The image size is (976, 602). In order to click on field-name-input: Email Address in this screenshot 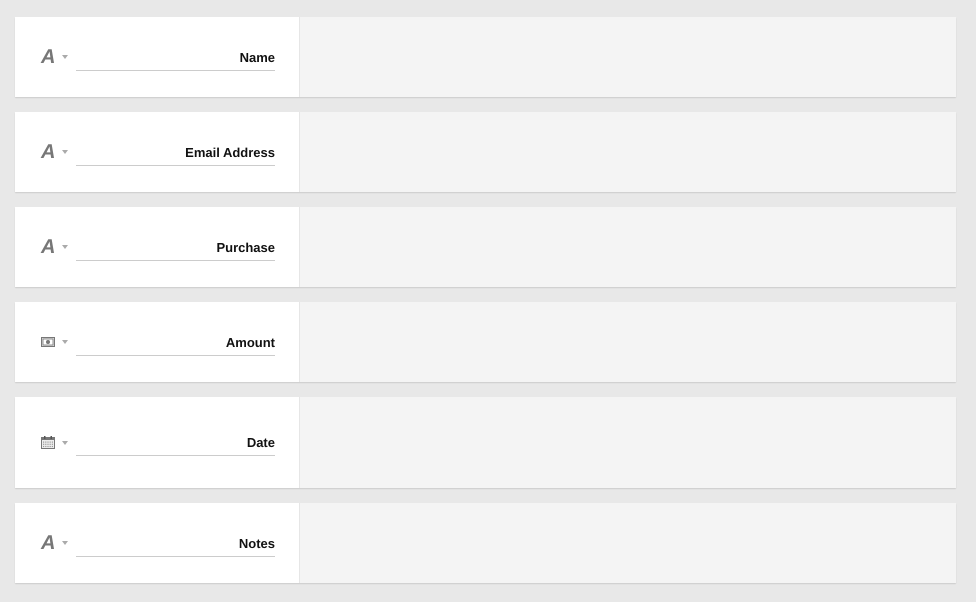, I will do `click(175, 152)`.